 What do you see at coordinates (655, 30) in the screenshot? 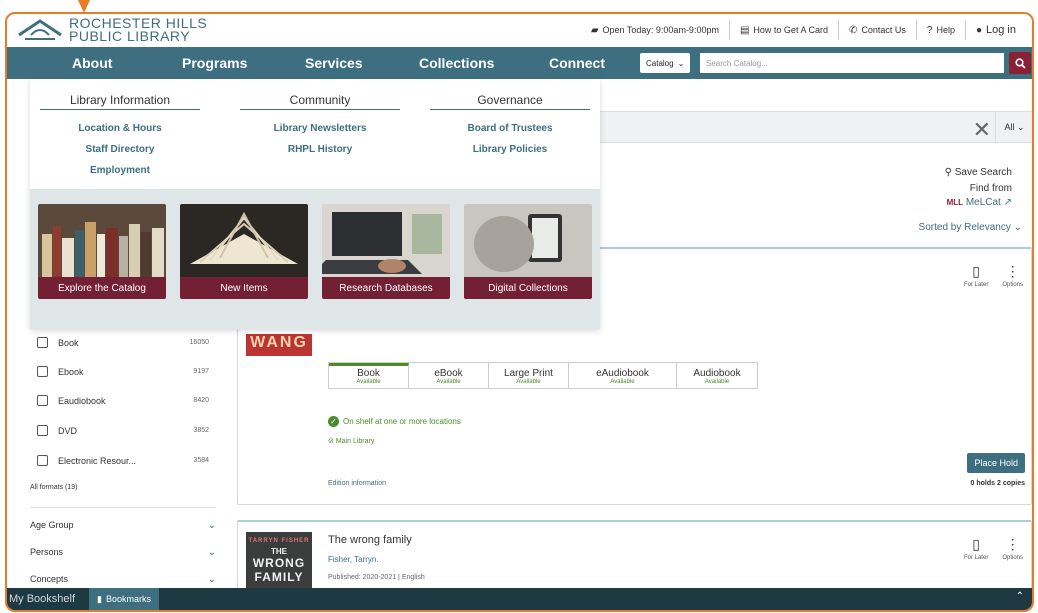
I see `open-today-link: ▰ Open Today: 9:00am-9:00pm` at bounding box center [655, 30].